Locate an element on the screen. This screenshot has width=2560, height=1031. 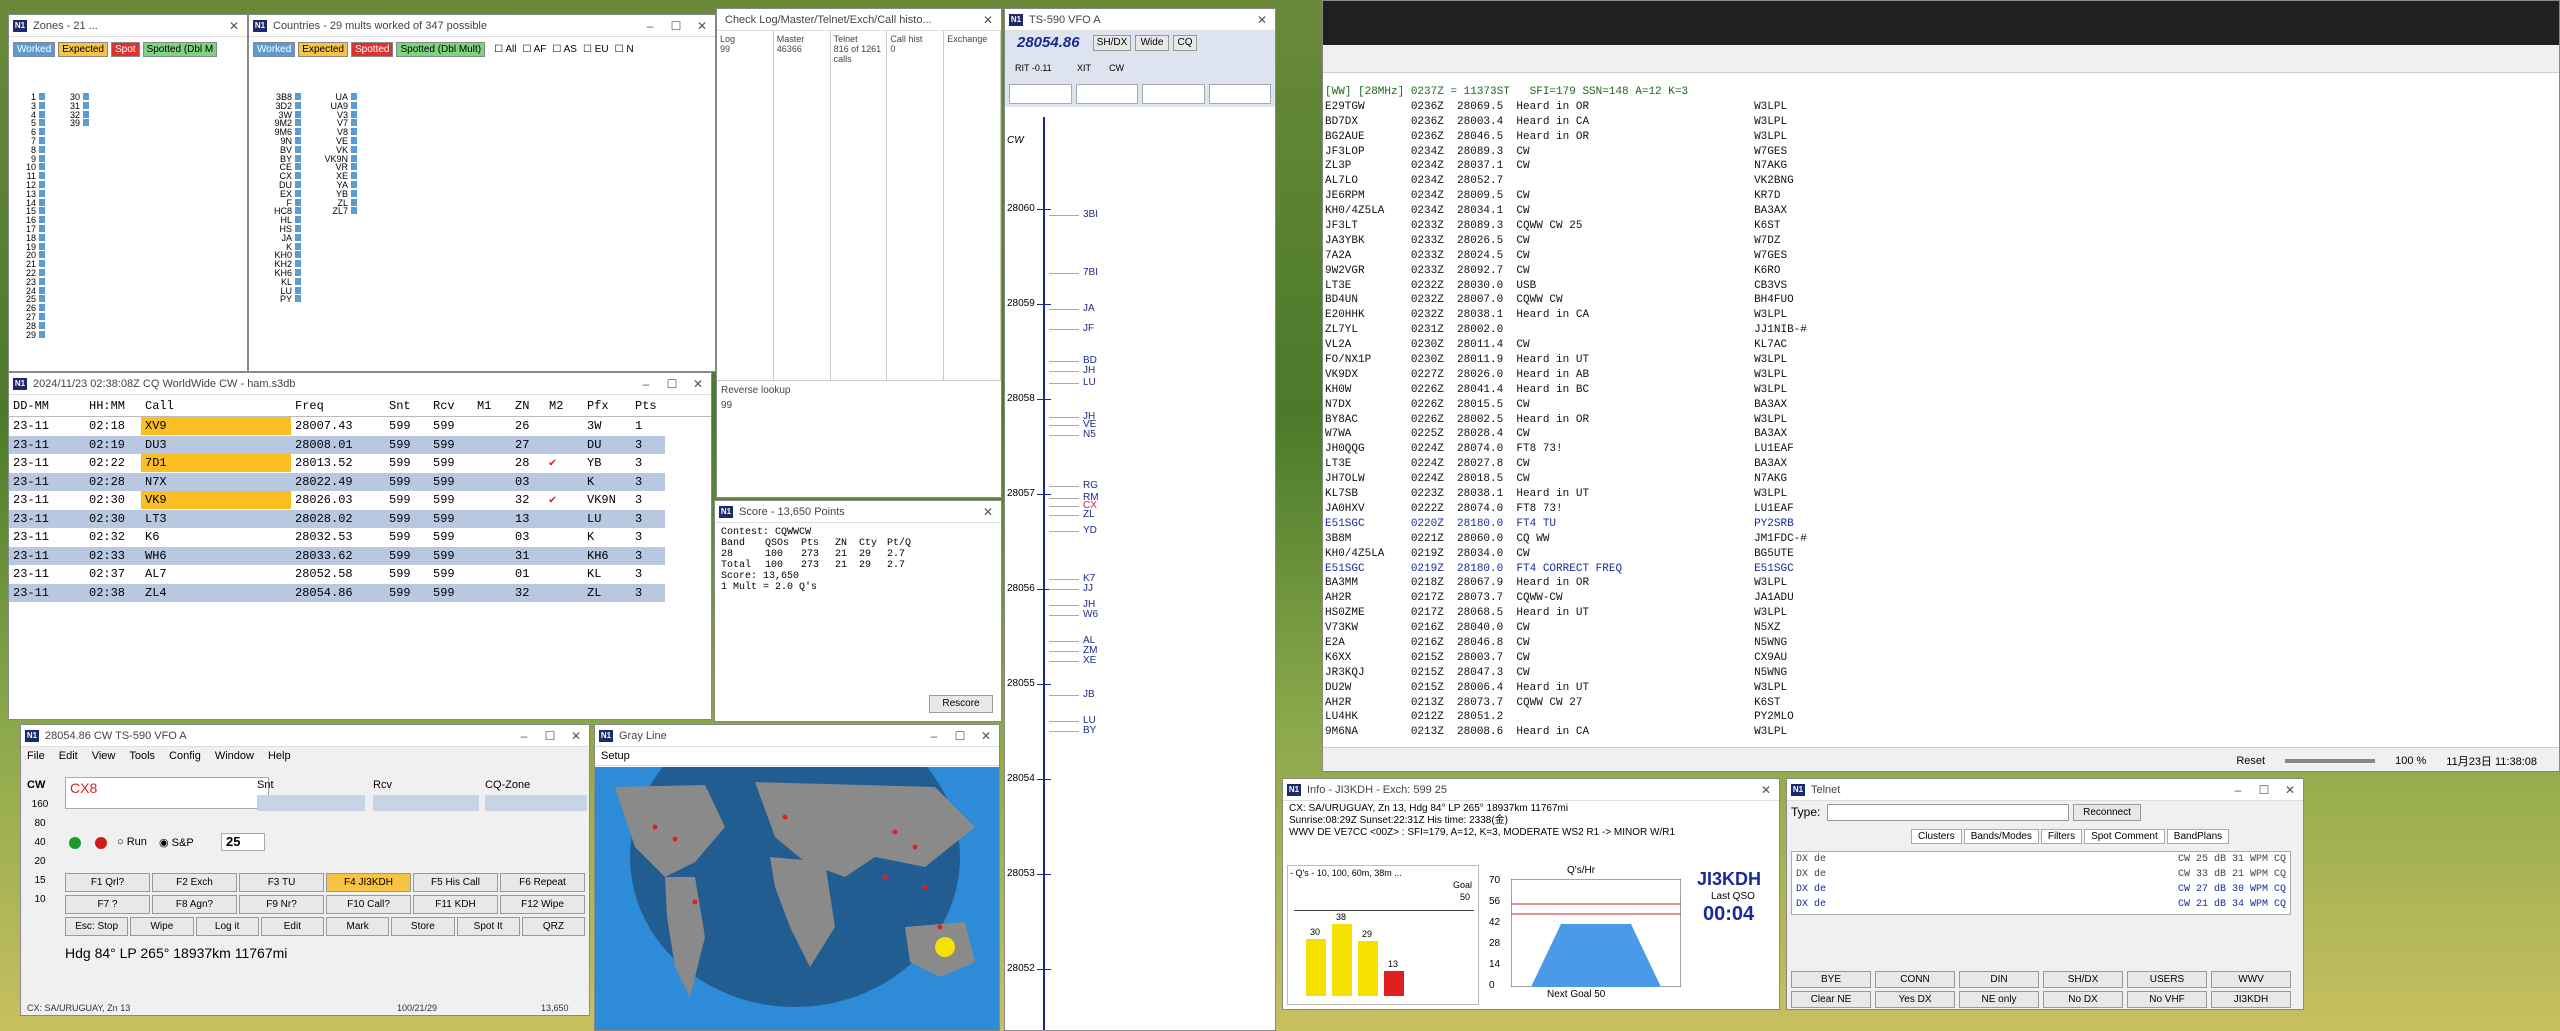
fkey-button: F7 ? is located at coordinates (107, 904).